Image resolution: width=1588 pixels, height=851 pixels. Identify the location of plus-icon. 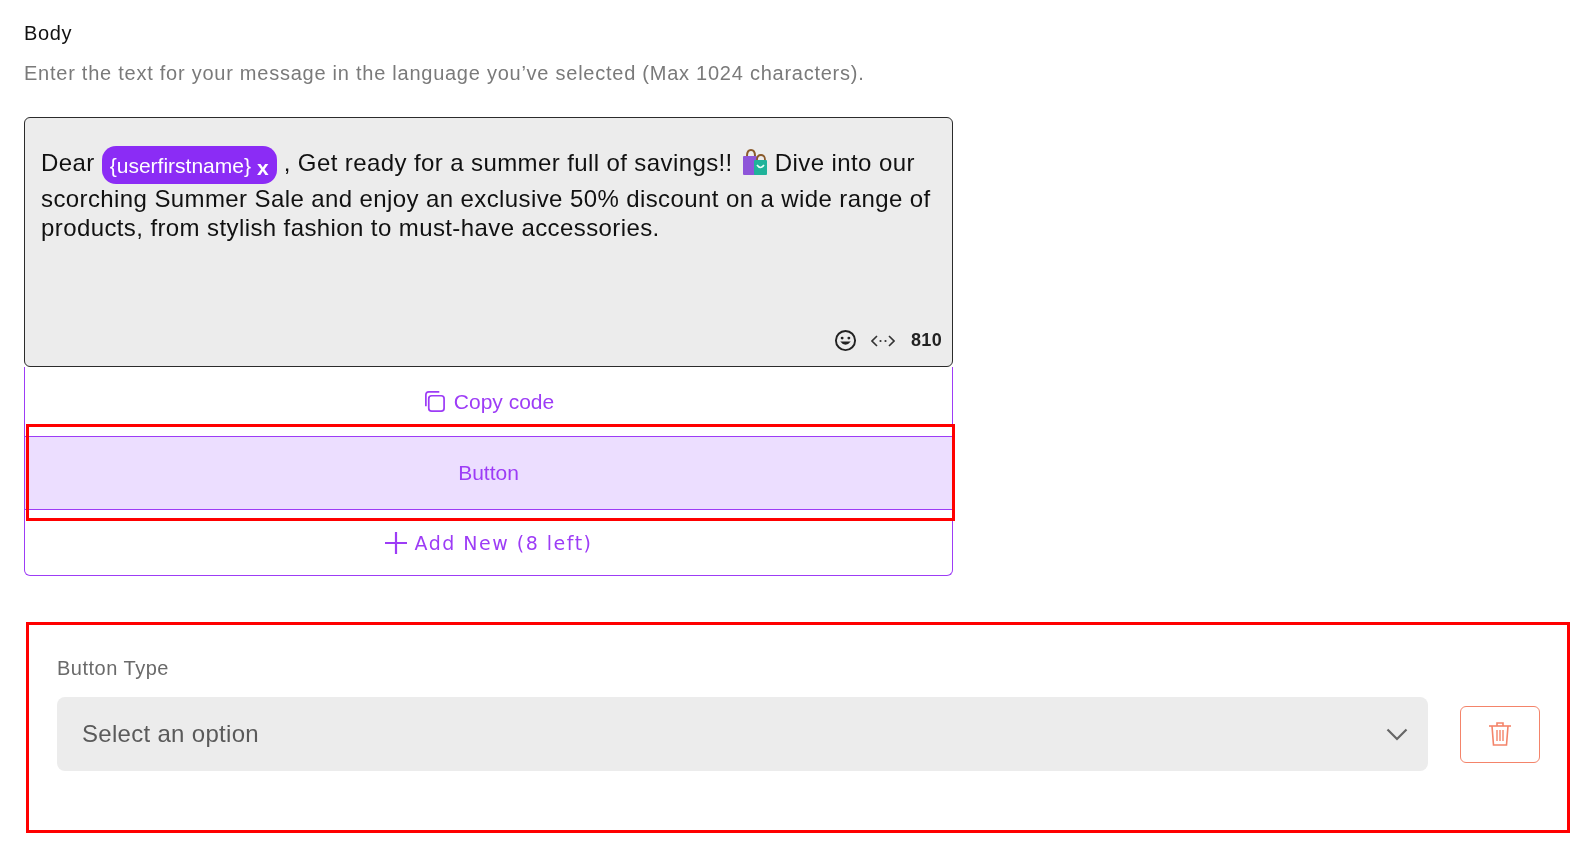
(396, 542).